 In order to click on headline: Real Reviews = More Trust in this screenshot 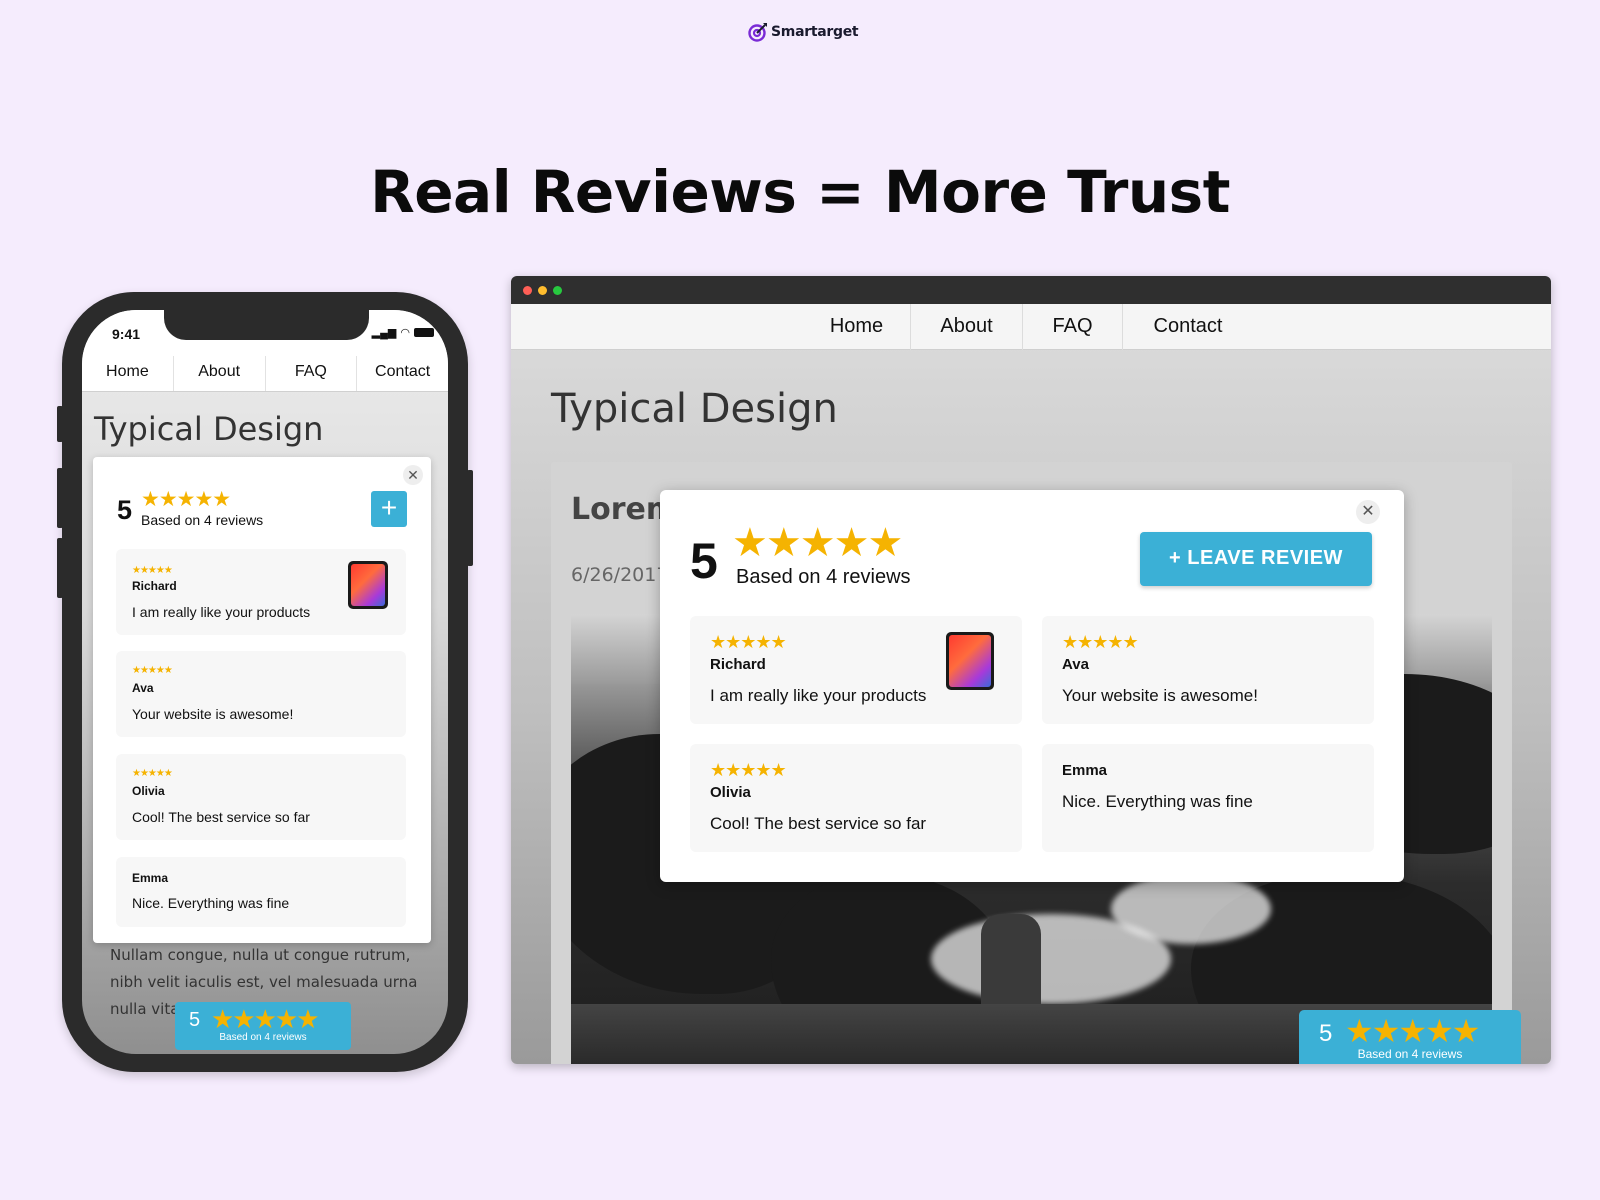, I will do `click(800, 192)`.